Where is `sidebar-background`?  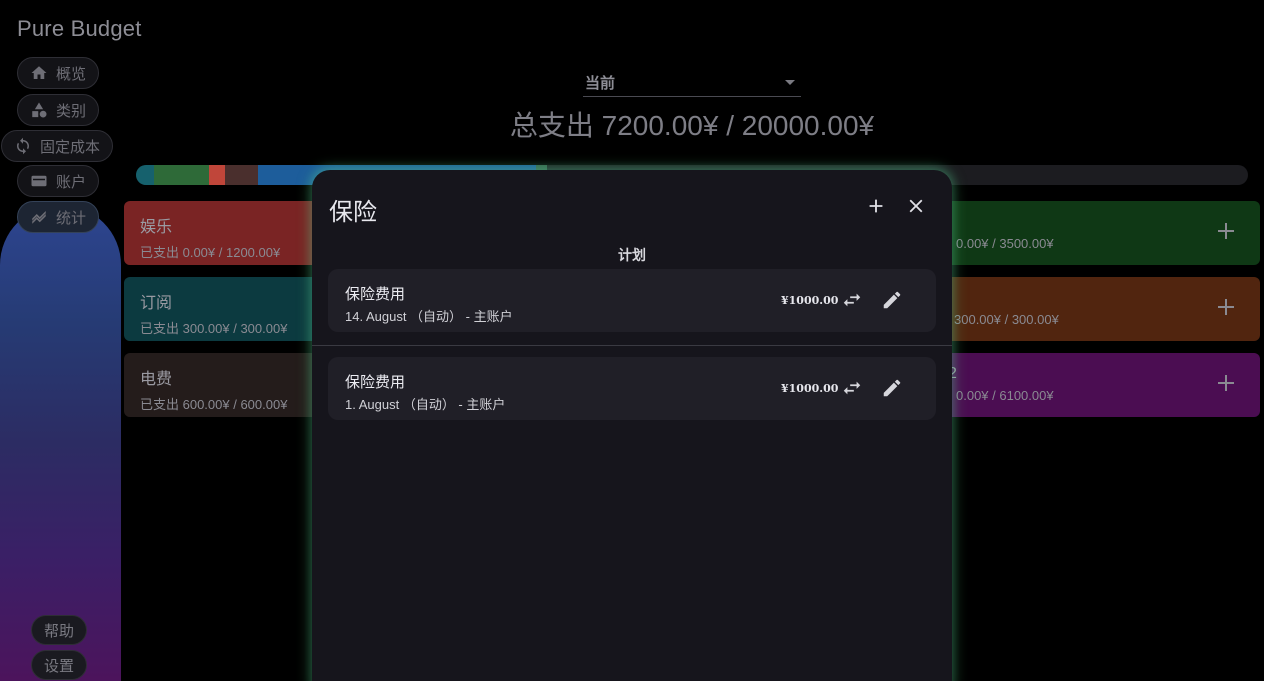
sidebar-background is located at coordinates (60, 443).